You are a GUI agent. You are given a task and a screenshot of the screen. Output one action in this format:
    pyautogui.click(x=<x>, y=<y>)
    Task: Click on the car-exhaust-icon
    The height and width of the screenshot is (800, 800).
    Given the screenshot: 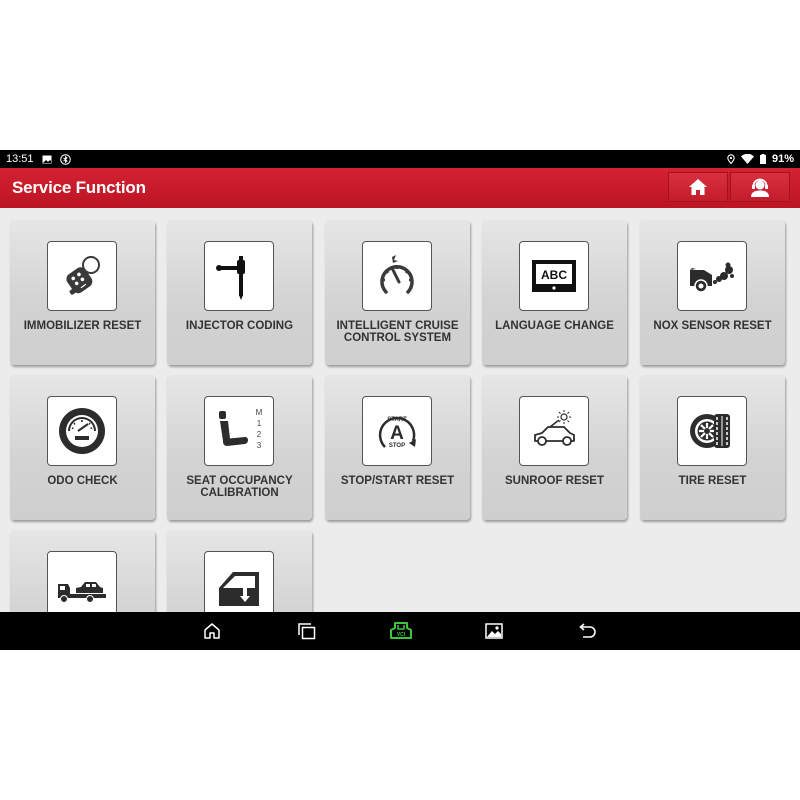 What is the action you would take?
    pyautogui.click(x=712, y=277)
    